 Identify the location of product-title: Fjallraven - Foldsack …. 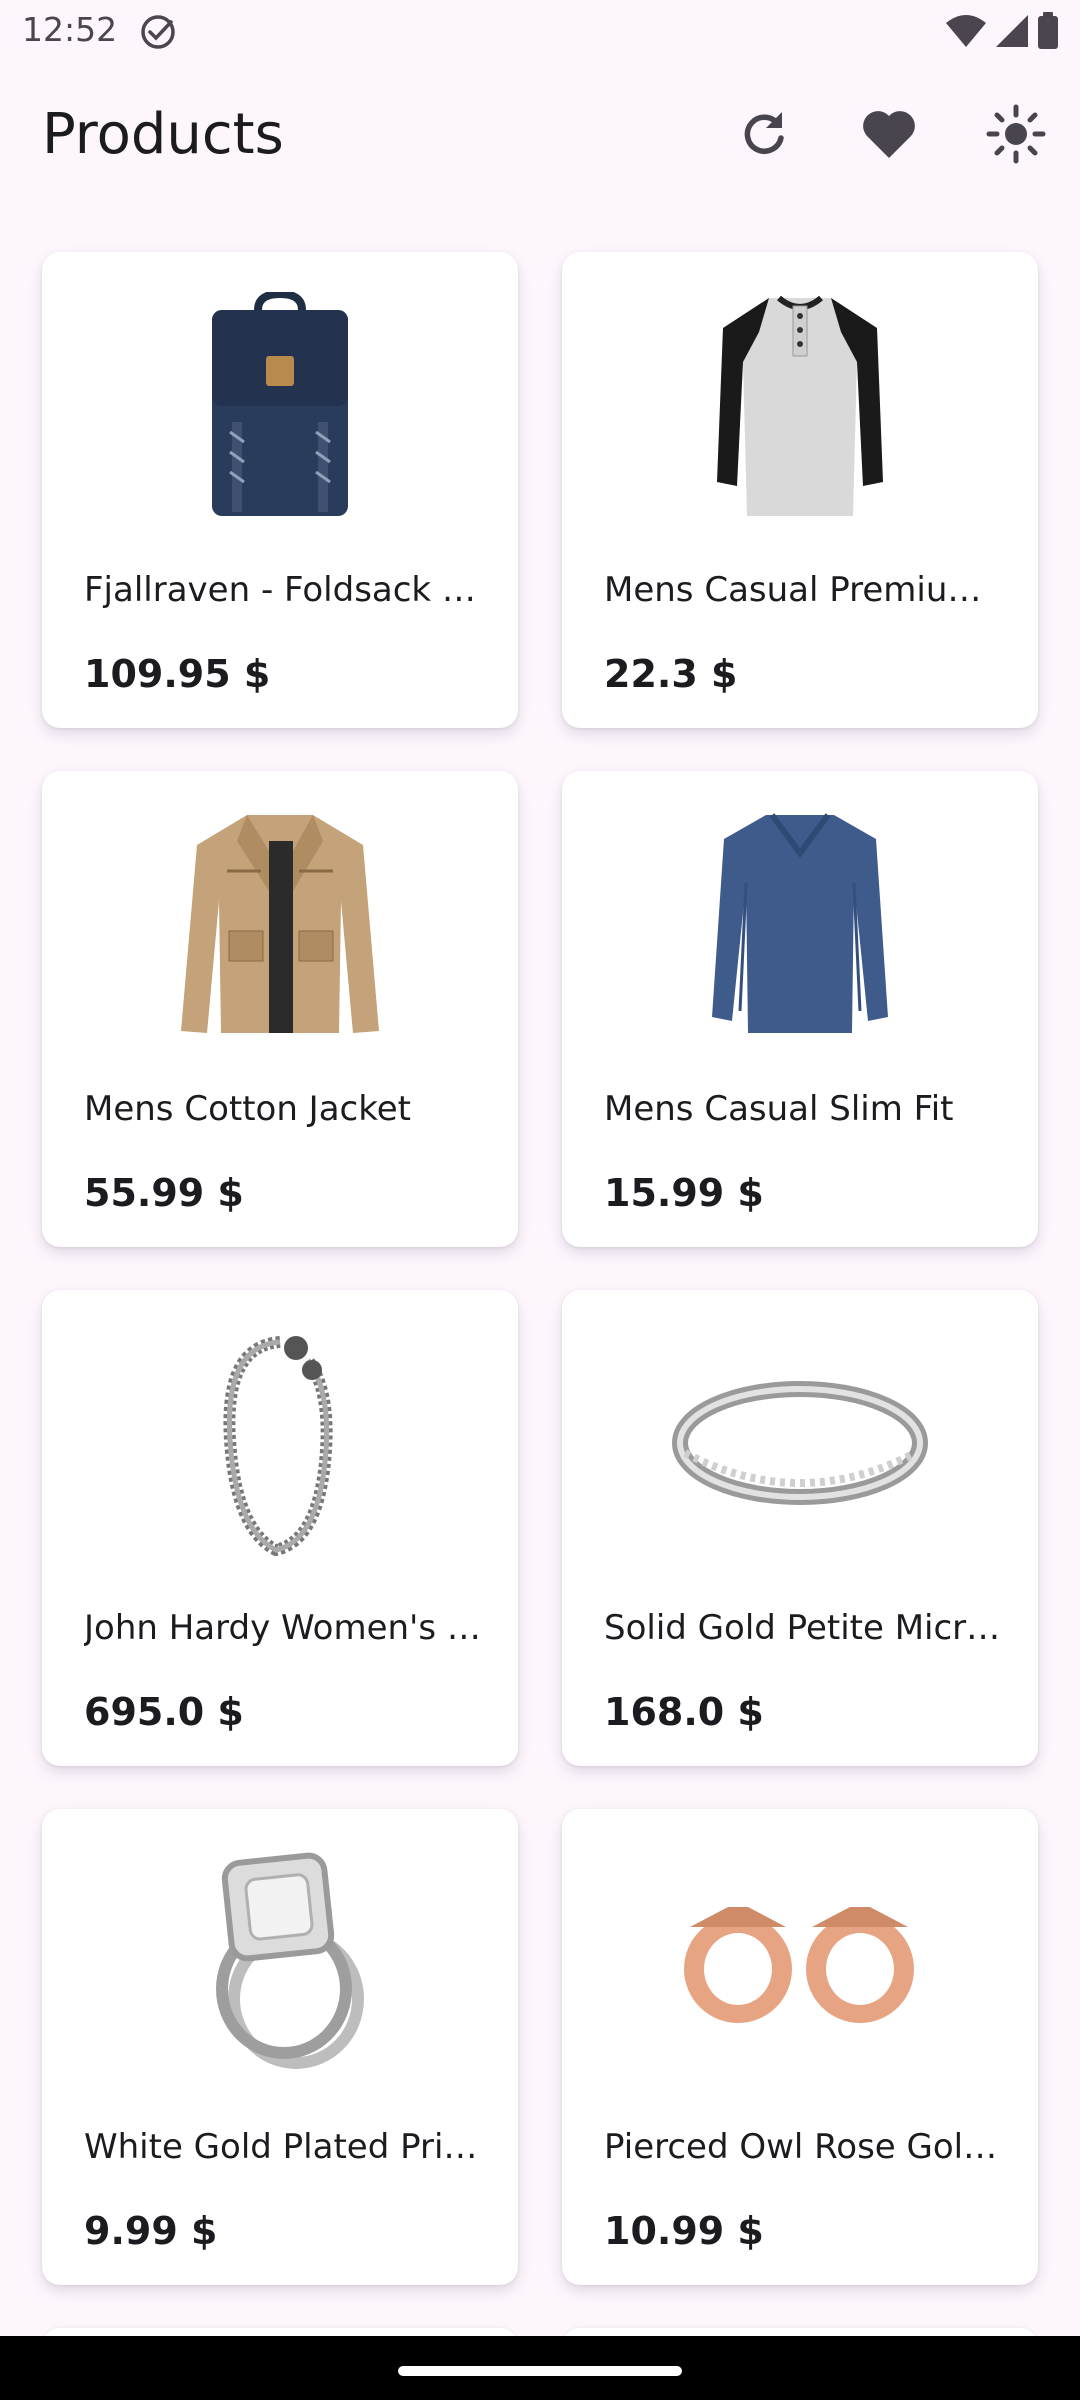
(280, 590).